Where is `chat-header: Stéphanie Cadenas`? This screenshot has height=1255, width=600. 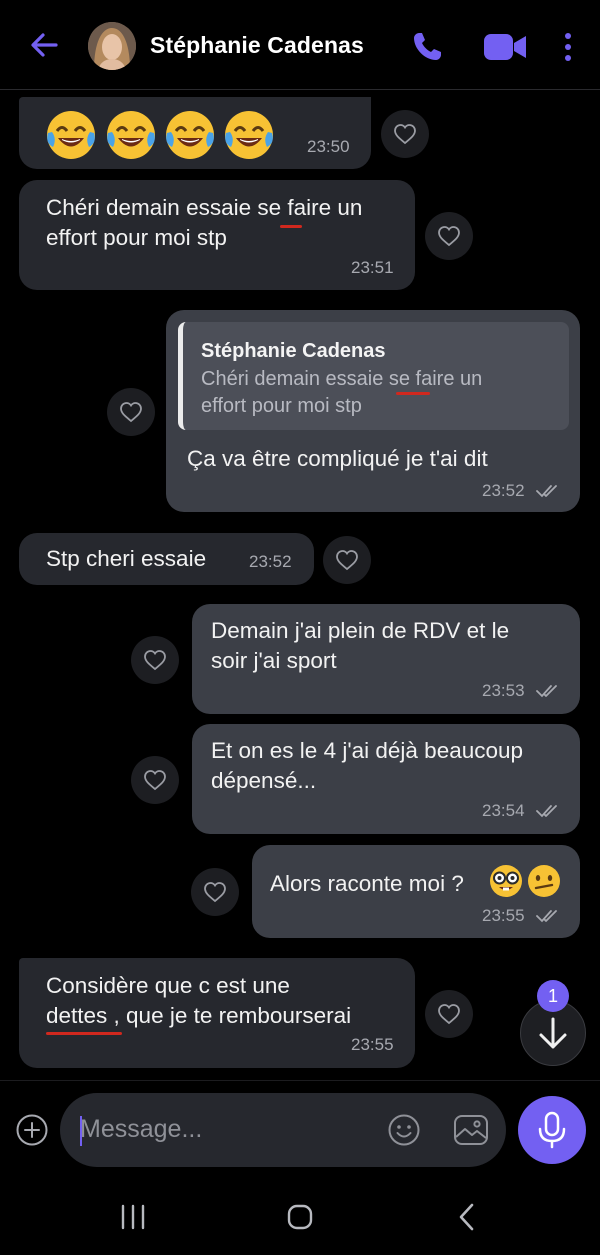
chat-header: Stéphanie Cadenas is located at coordinates (300, 45).